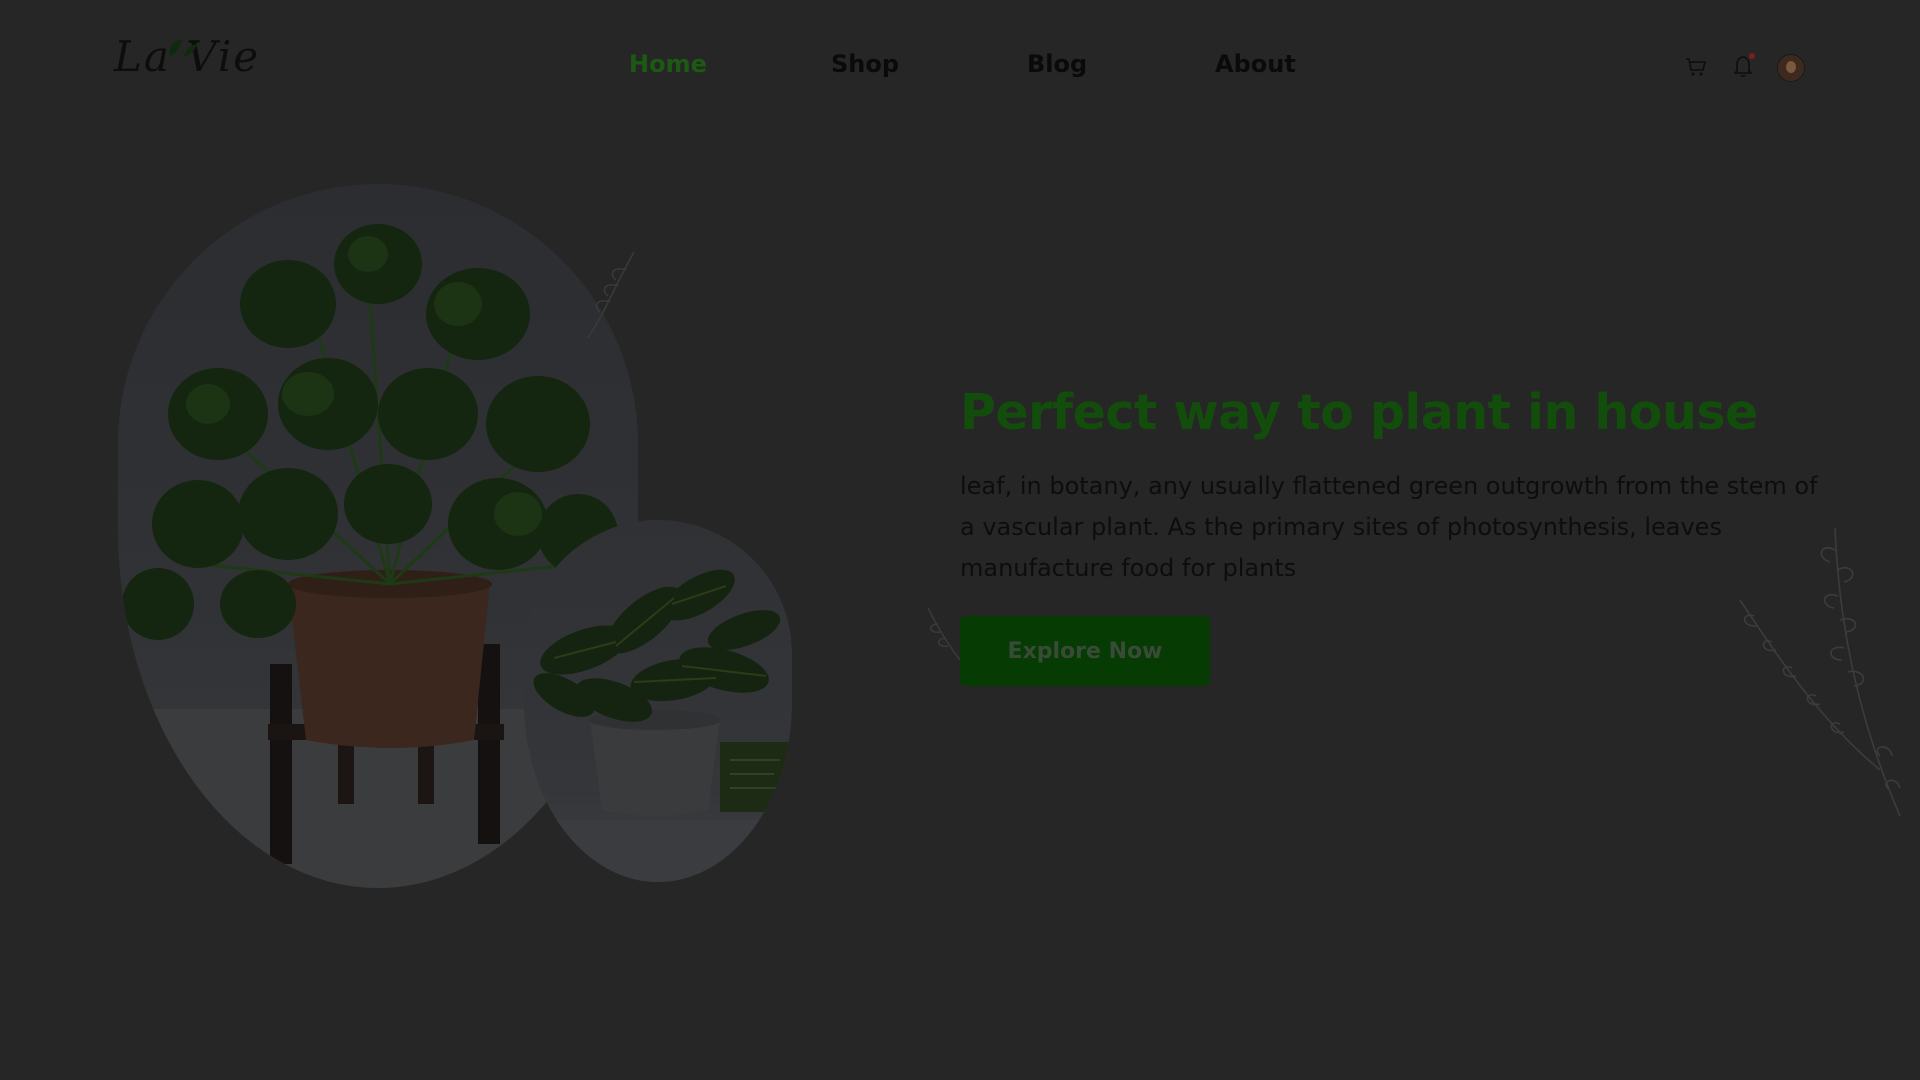 The width and height of the screenshot is (1920, 1080). What do you see at coordinates (186, 60) in the screenshot?
I see `logo: La Vie` at bounding box center [186, 60].